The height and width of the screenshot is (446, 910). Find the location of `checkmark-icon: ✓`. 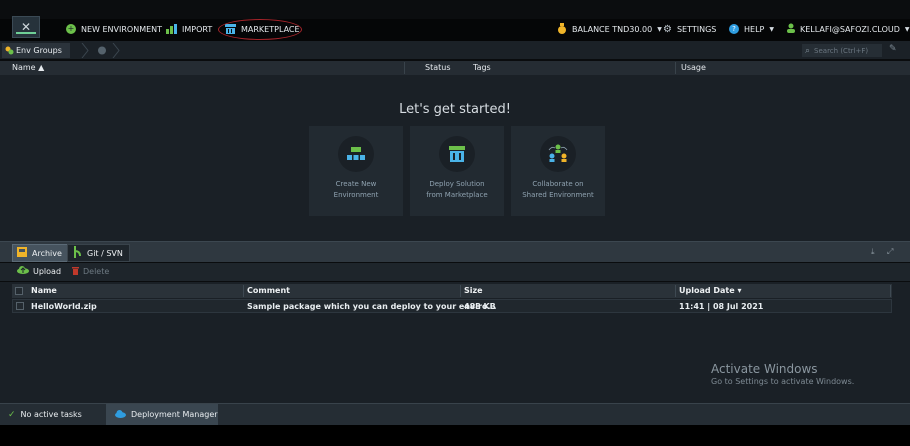

checkmark-icon: ✓ is located at coordinates (12, 414).